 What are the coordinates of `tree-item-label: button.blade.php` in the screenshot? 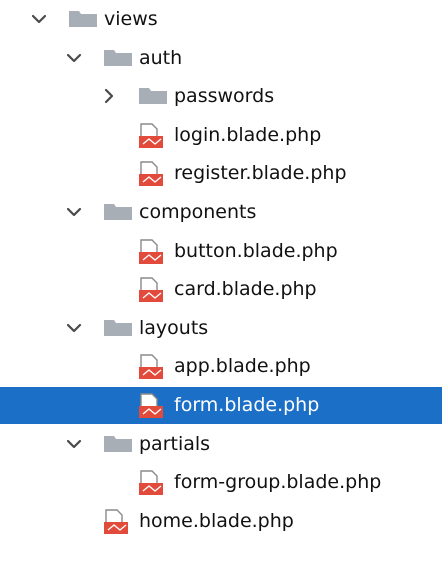 It's located at (256, 250).